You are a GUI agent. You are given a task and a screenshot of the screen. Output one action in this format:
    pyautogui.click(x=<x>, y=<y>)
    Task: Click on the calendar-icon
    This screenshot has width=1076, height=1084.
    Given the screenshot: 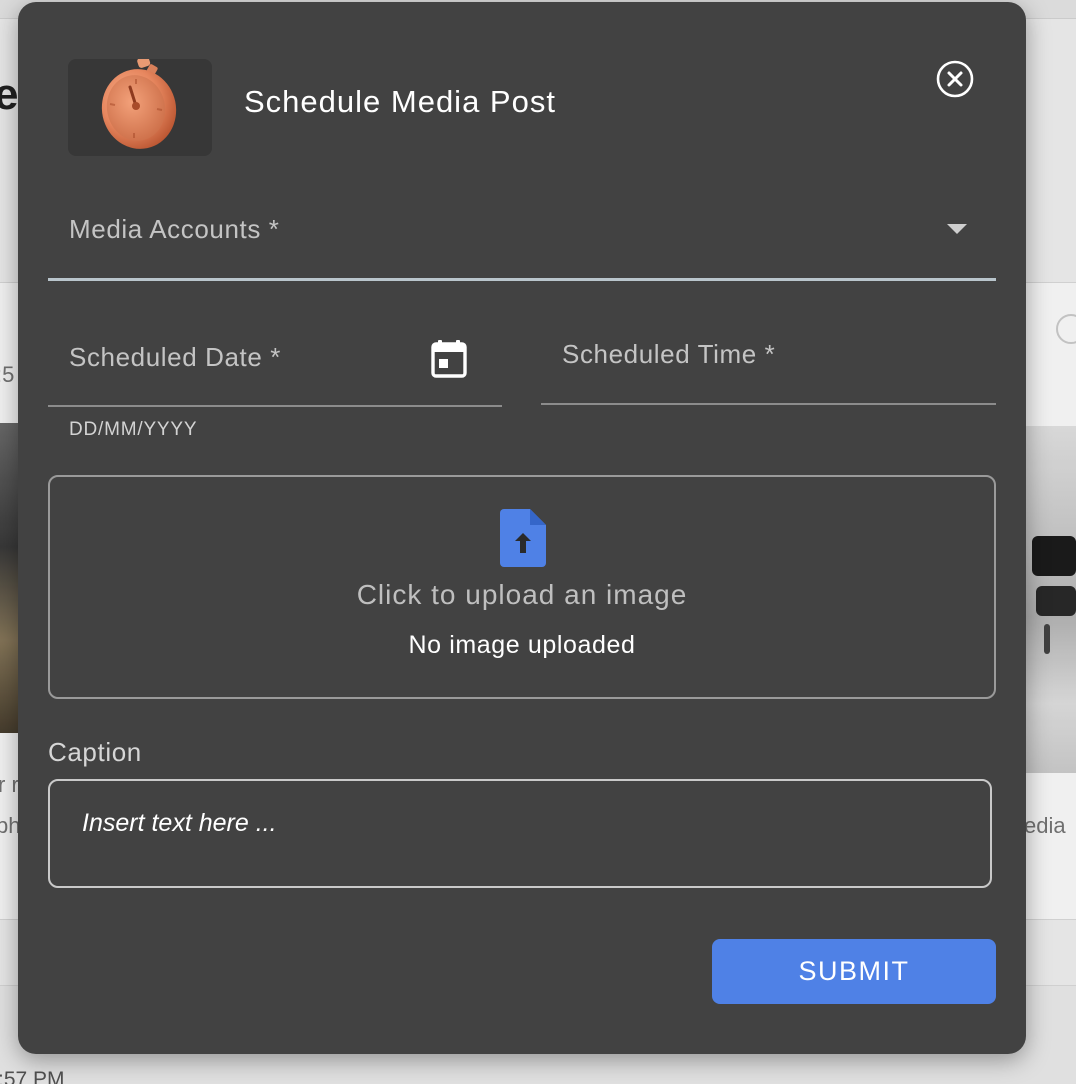 What is the action you would take?
    pyautogui.click(x=449, y=359)
    